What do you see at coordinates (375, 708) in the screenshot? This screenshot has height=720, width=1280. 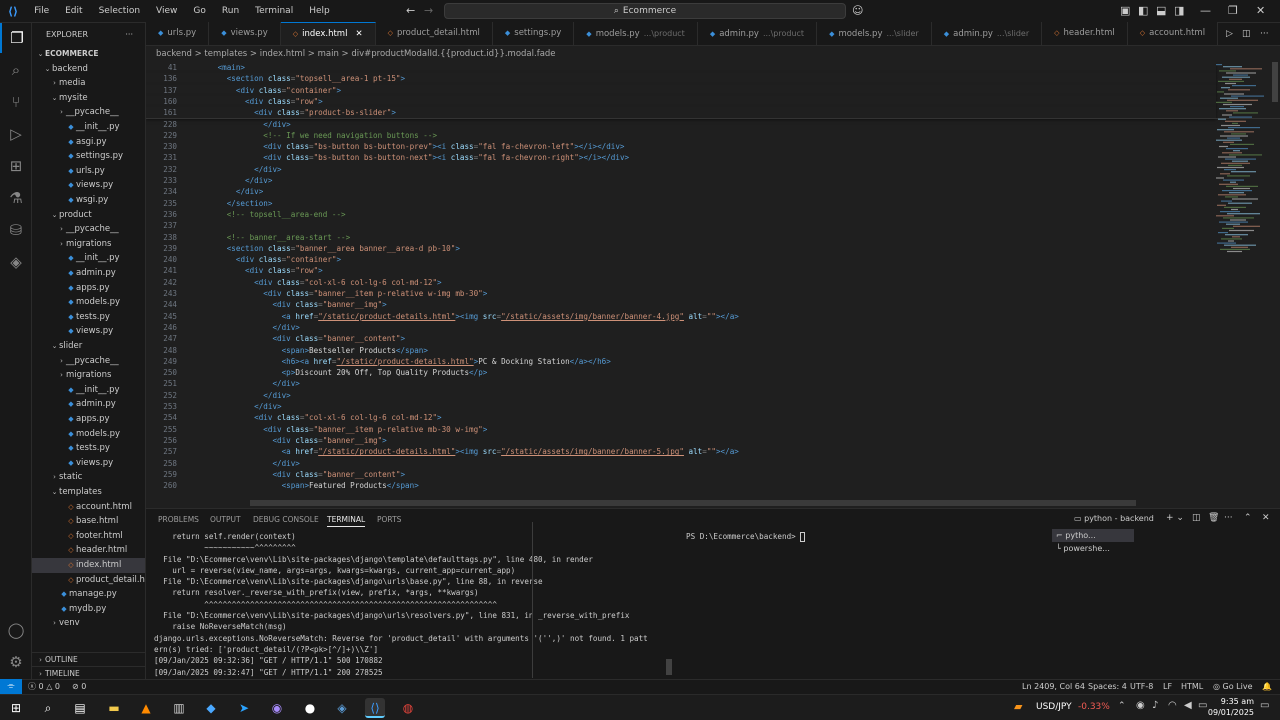 I see `vscode-taskbar-icon: ⟨⟩` at bounding box center [375, 708].